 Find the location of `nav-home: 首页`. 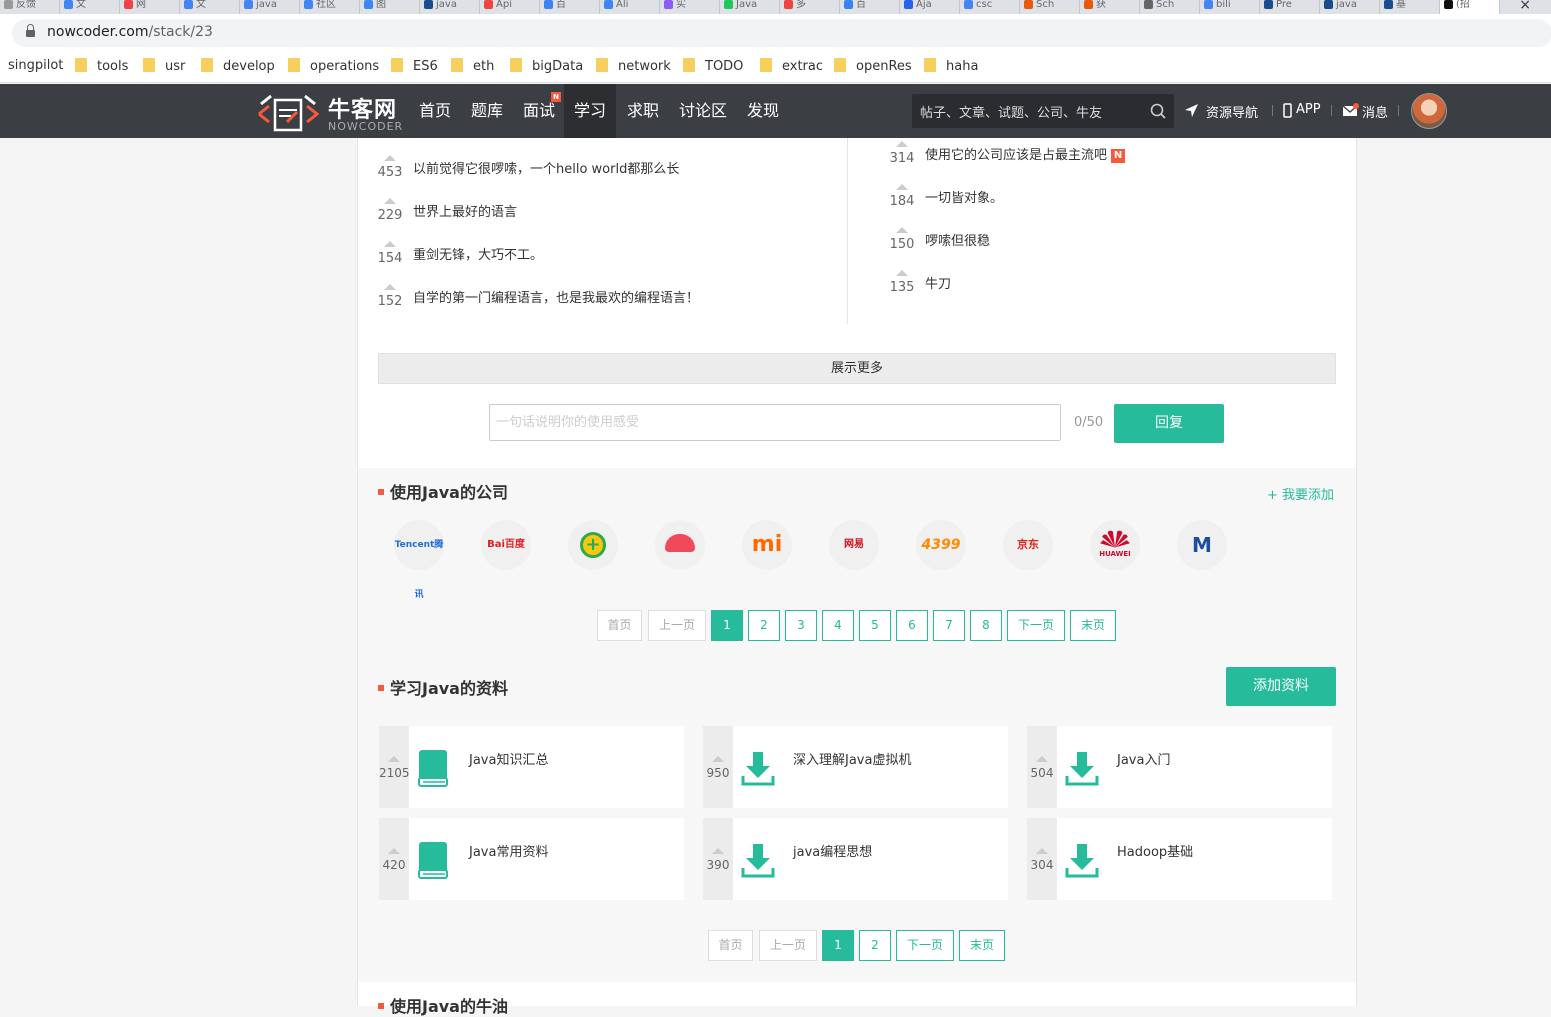

nav-home: 首页 is located at coordinates (435, 111).